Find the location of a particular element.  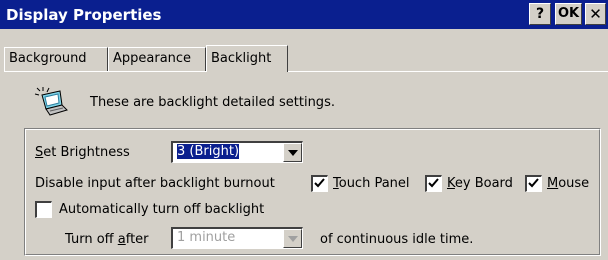

turn-off-after-label: Turn off after is located at coordinates (107, 239).